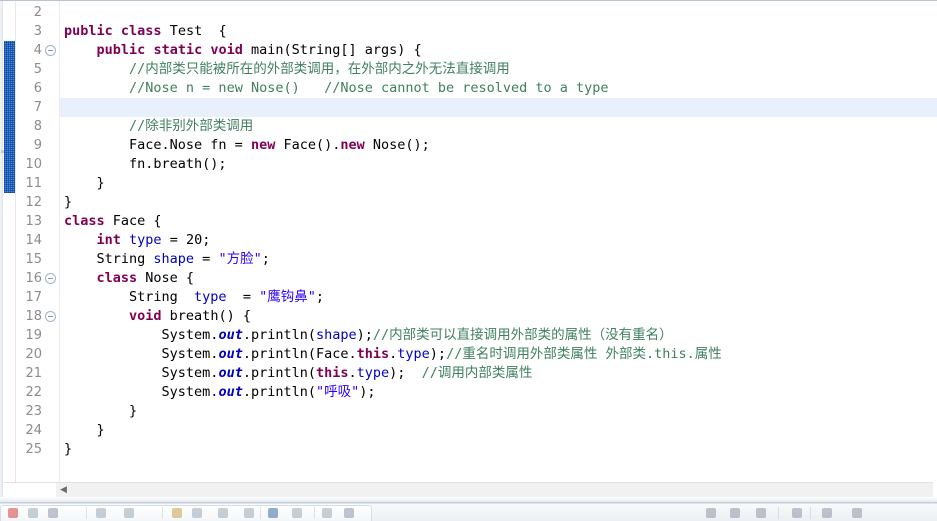  Describe the element at coordinates (223, 513) in the screenshot. I see `pin-icon` at that location.